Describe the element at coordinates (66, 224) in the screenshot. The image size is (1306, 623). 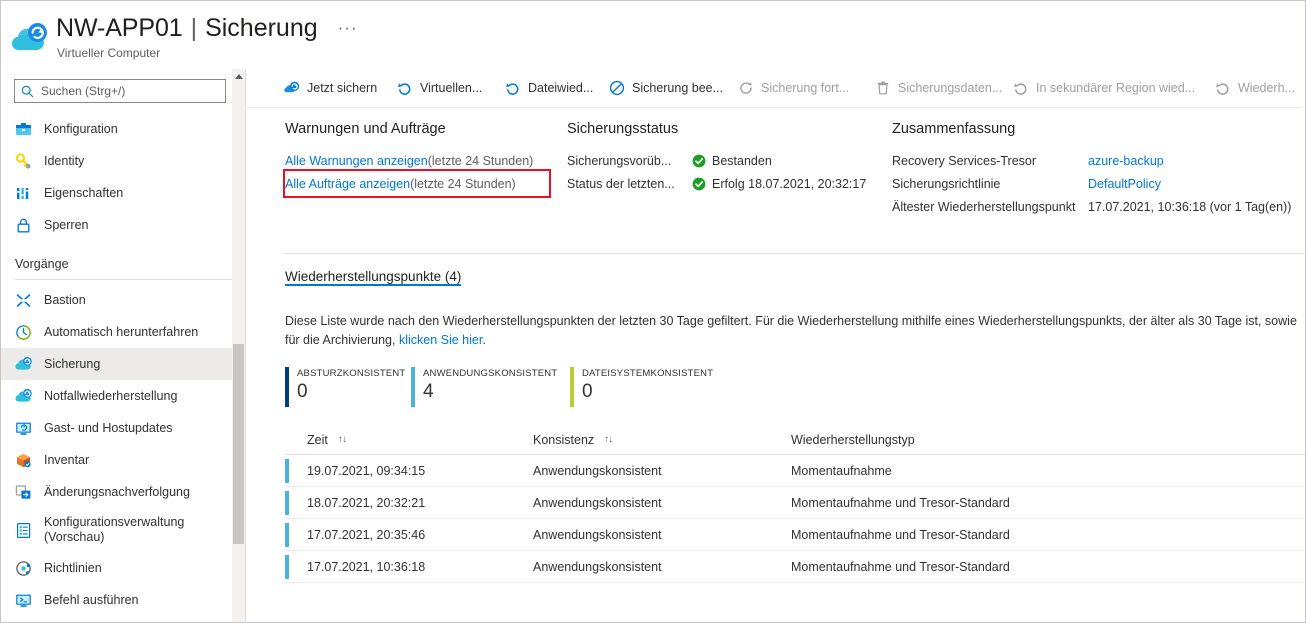
I see `sidebar-item-label: Sperren` at that location.